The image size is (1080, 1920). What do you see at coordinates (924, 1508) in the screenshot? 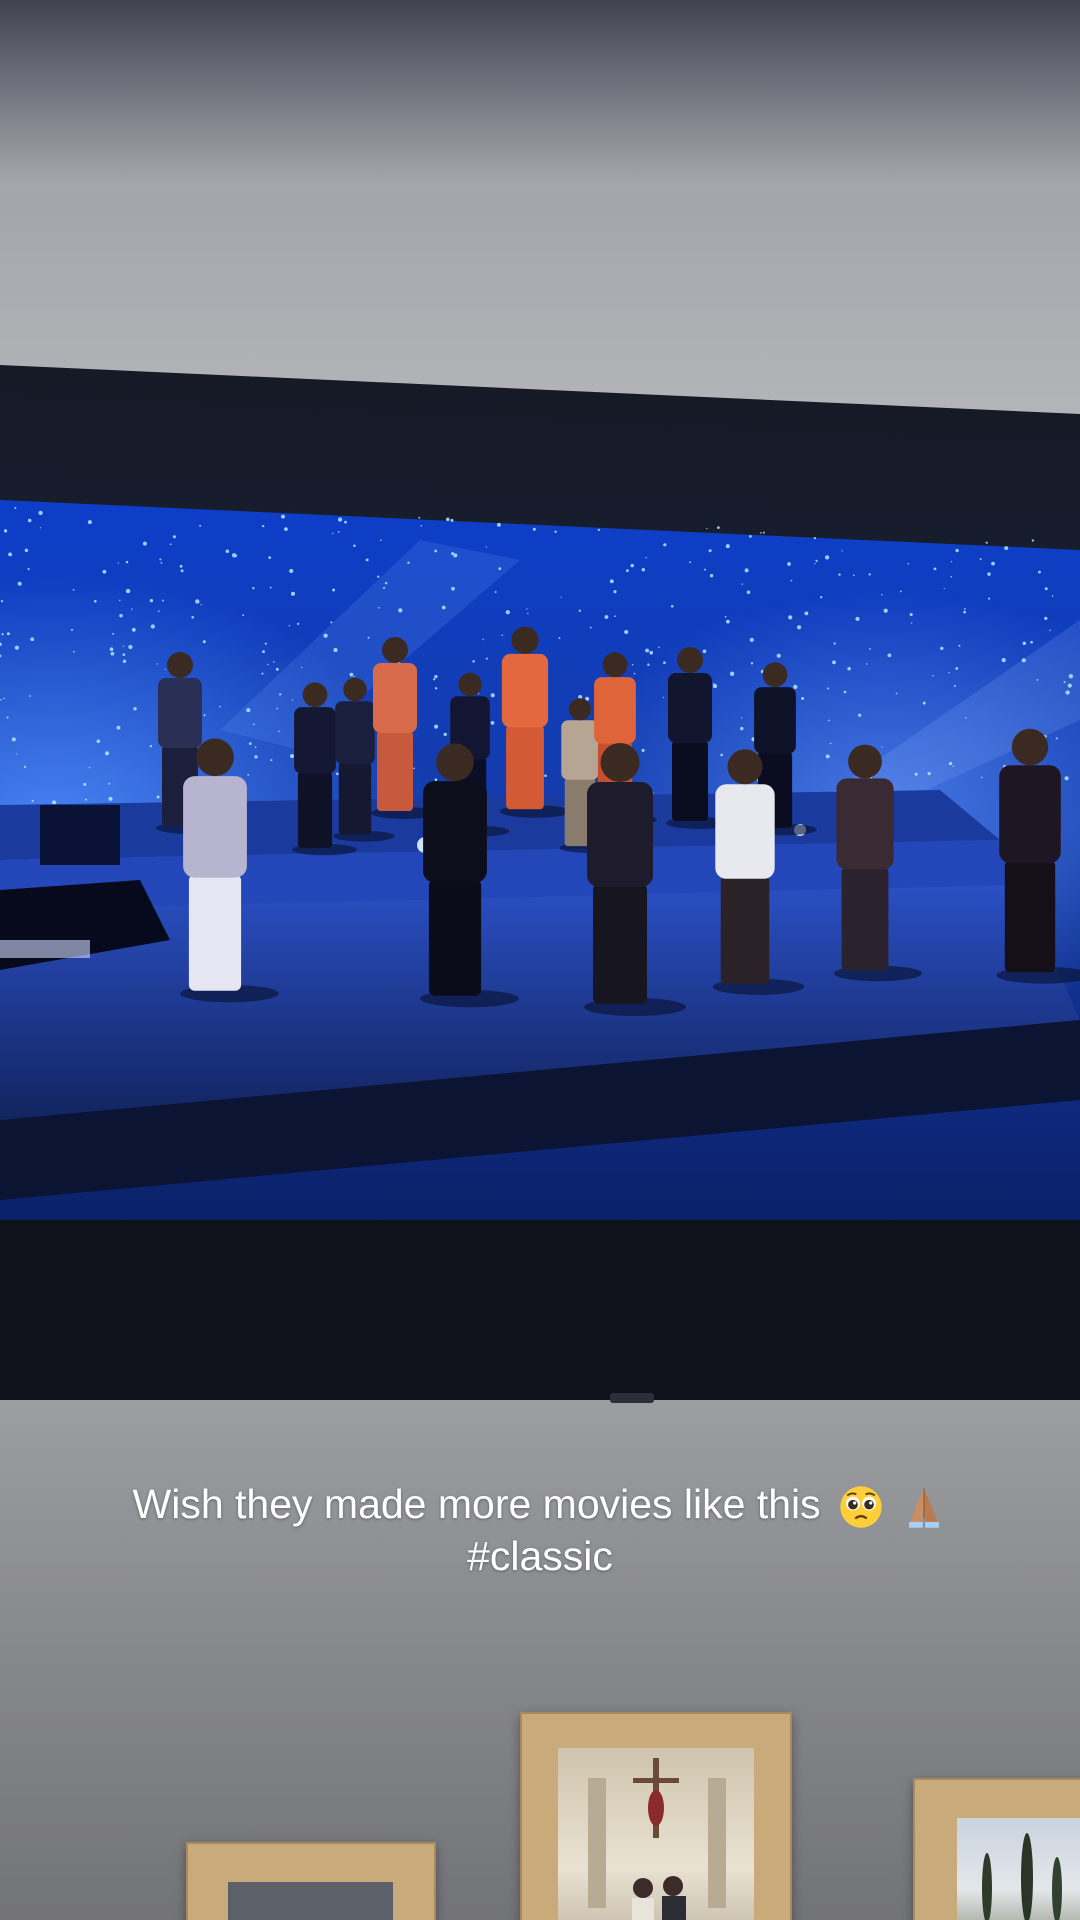
I see `folded-hands-emoji-icon` at bounding box center [924, 1508].